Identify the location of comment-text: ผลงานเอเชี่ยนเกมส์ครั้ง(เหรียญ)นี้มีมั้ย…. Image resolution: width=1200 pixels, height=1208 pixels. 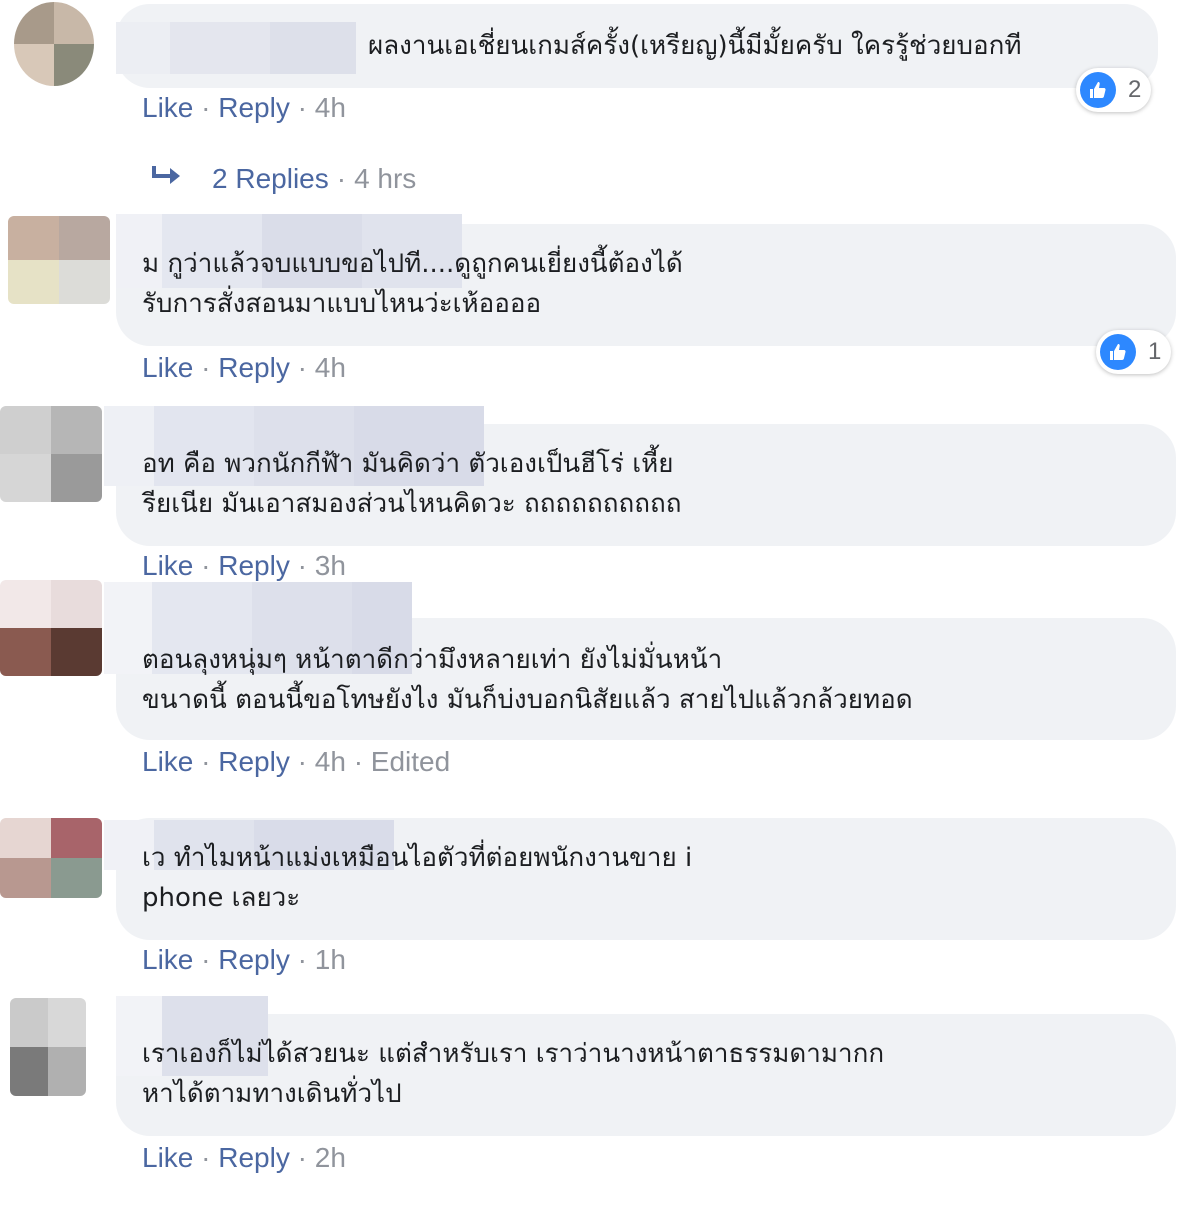
(695, 46).